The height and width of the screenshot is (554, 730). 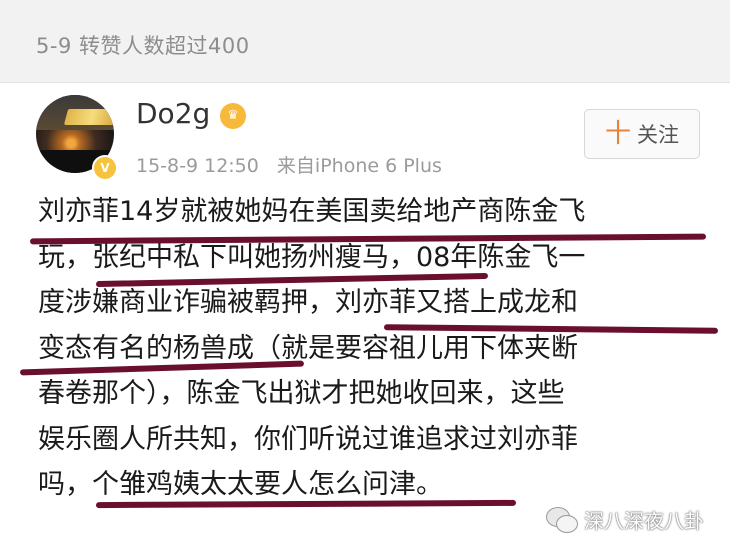 What do you see at coordinates (88, 117) in the screenshot?
I see `vip-logo-icon` at bounding box center [88, 117].